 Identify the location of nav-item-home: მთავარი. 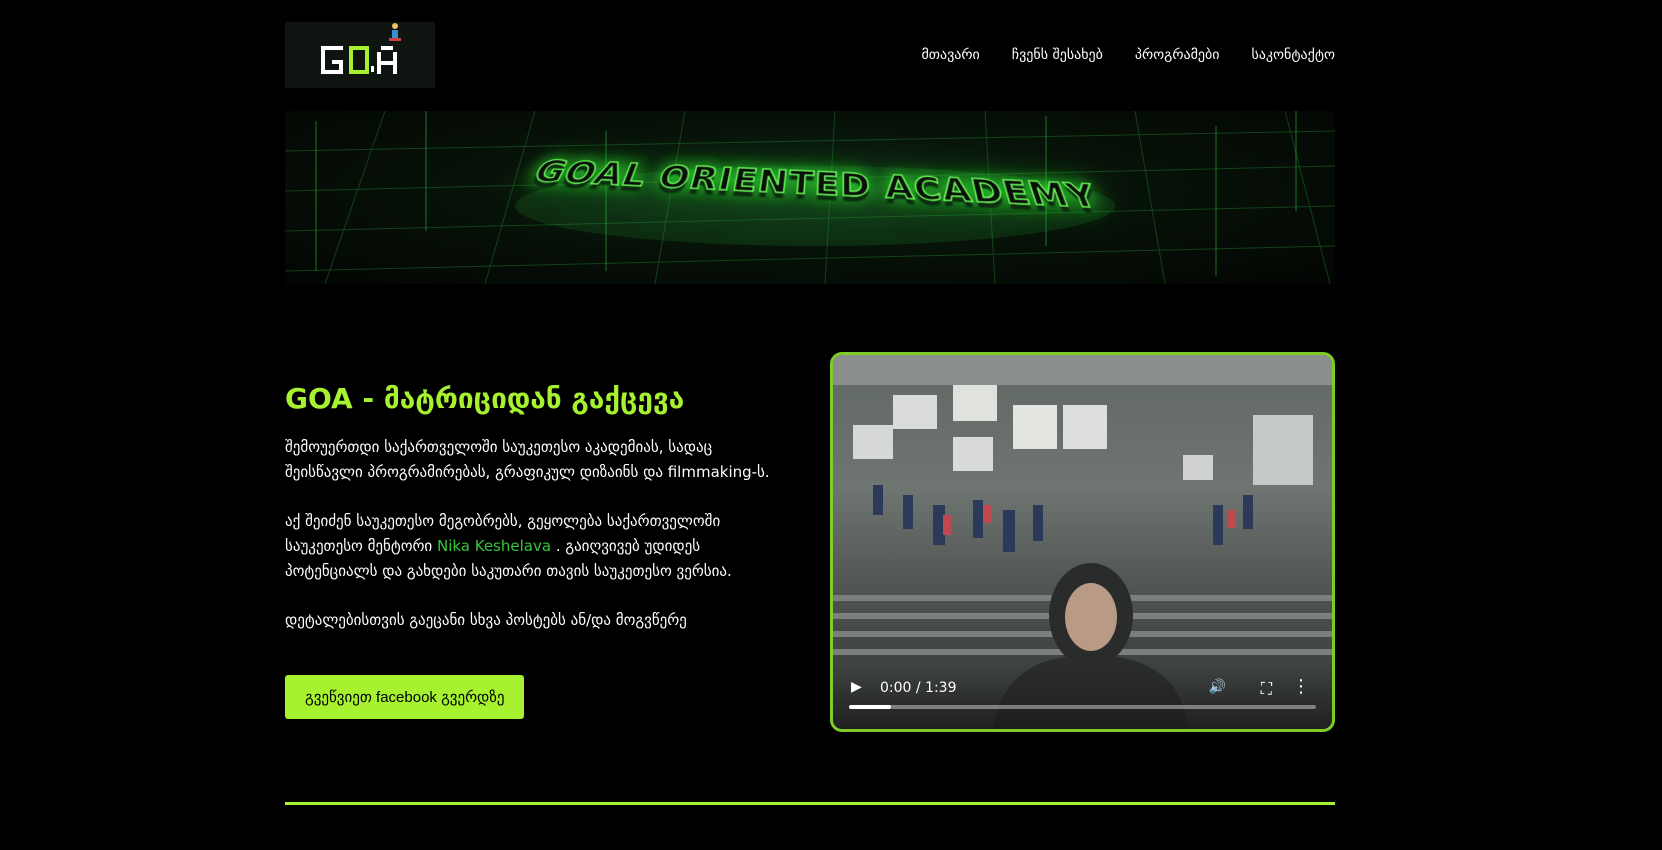
(950, 55).